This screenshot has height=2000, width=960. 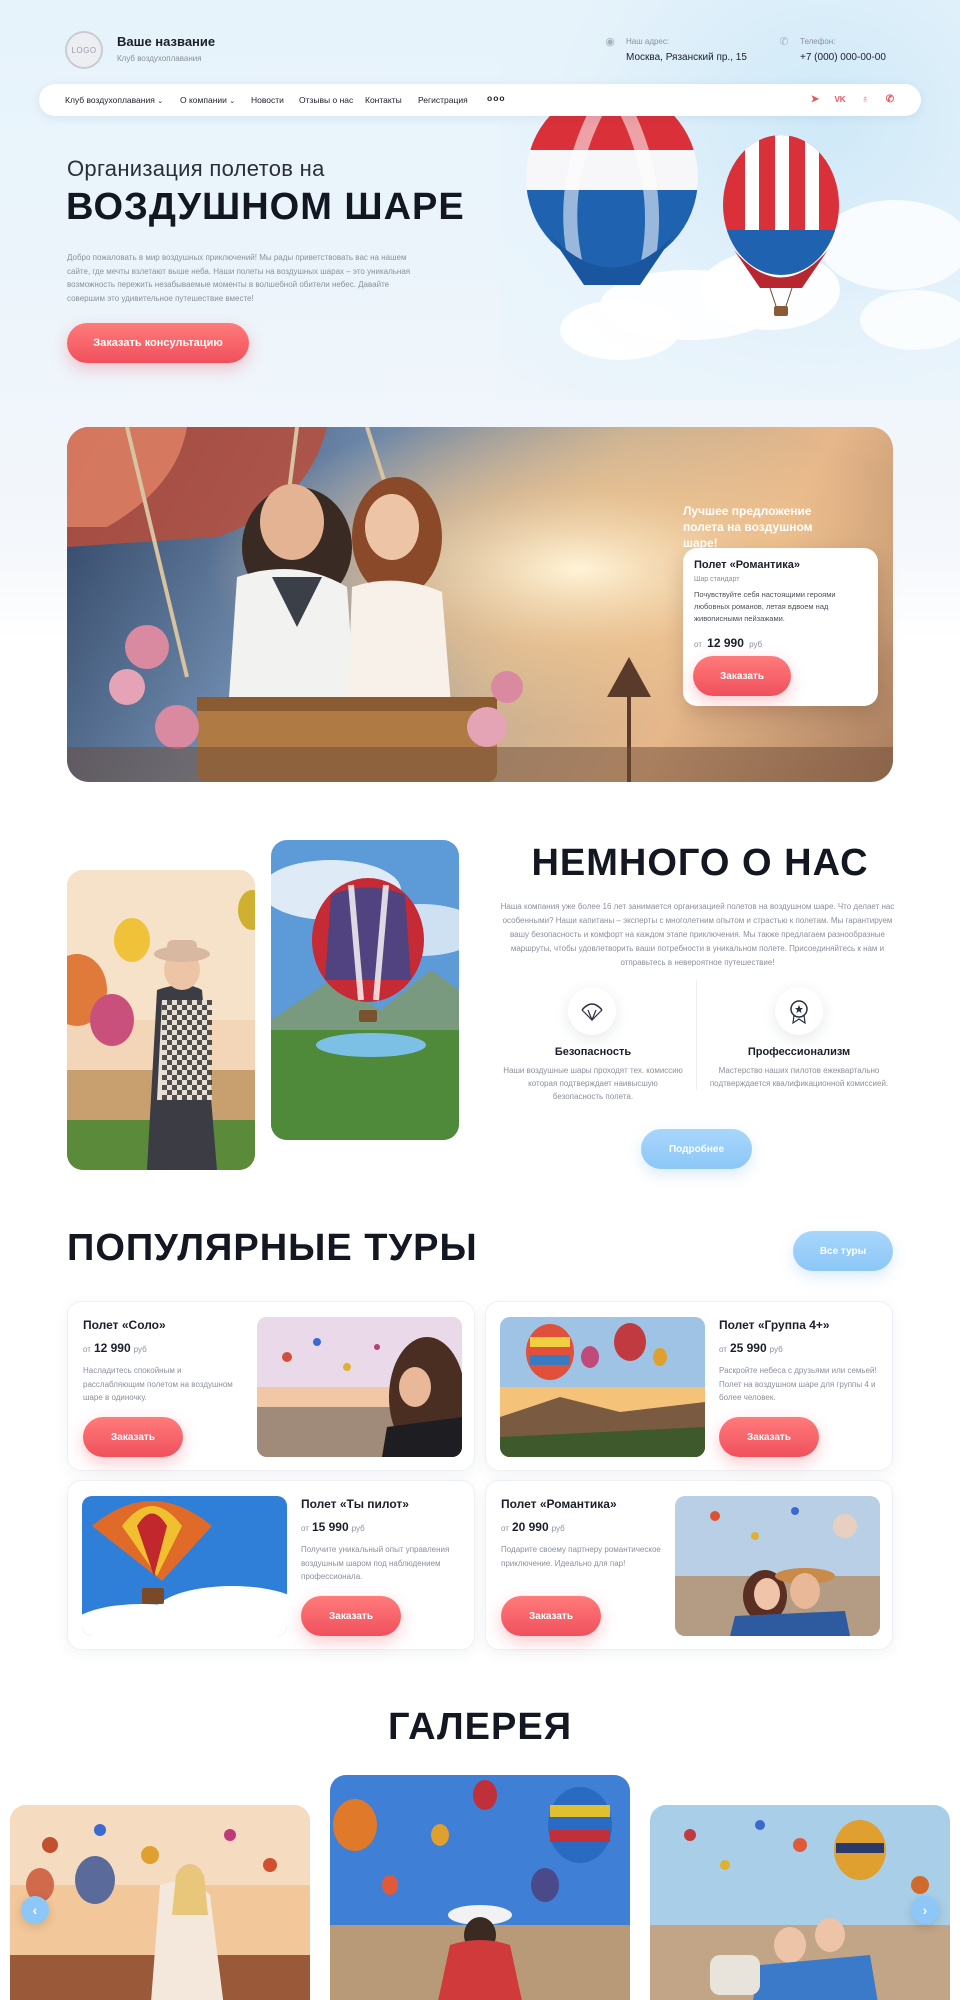 What do you see at coordinates (159, 58) in the screenshot?
I see `brand-subtitle: Клуб воздухоплавания` at bounding box center [159, 58].